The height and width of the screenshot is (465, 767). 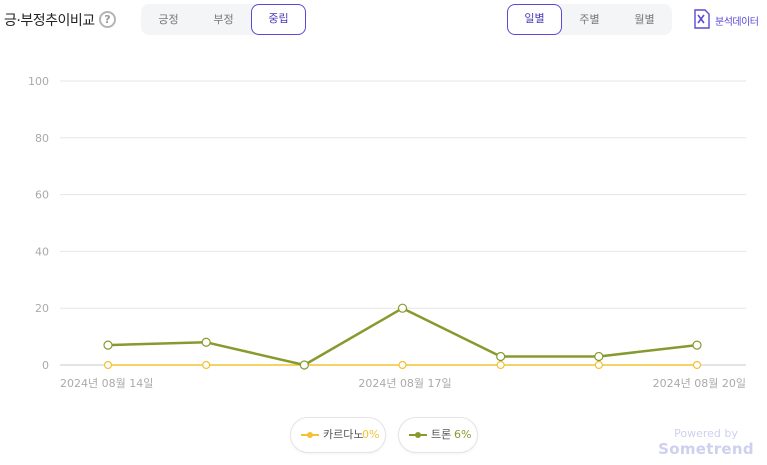 What do you see at coordinates (42, 138) in the screenshot?
I see `y-tick-label: 80` at bounding box center [42, 138].